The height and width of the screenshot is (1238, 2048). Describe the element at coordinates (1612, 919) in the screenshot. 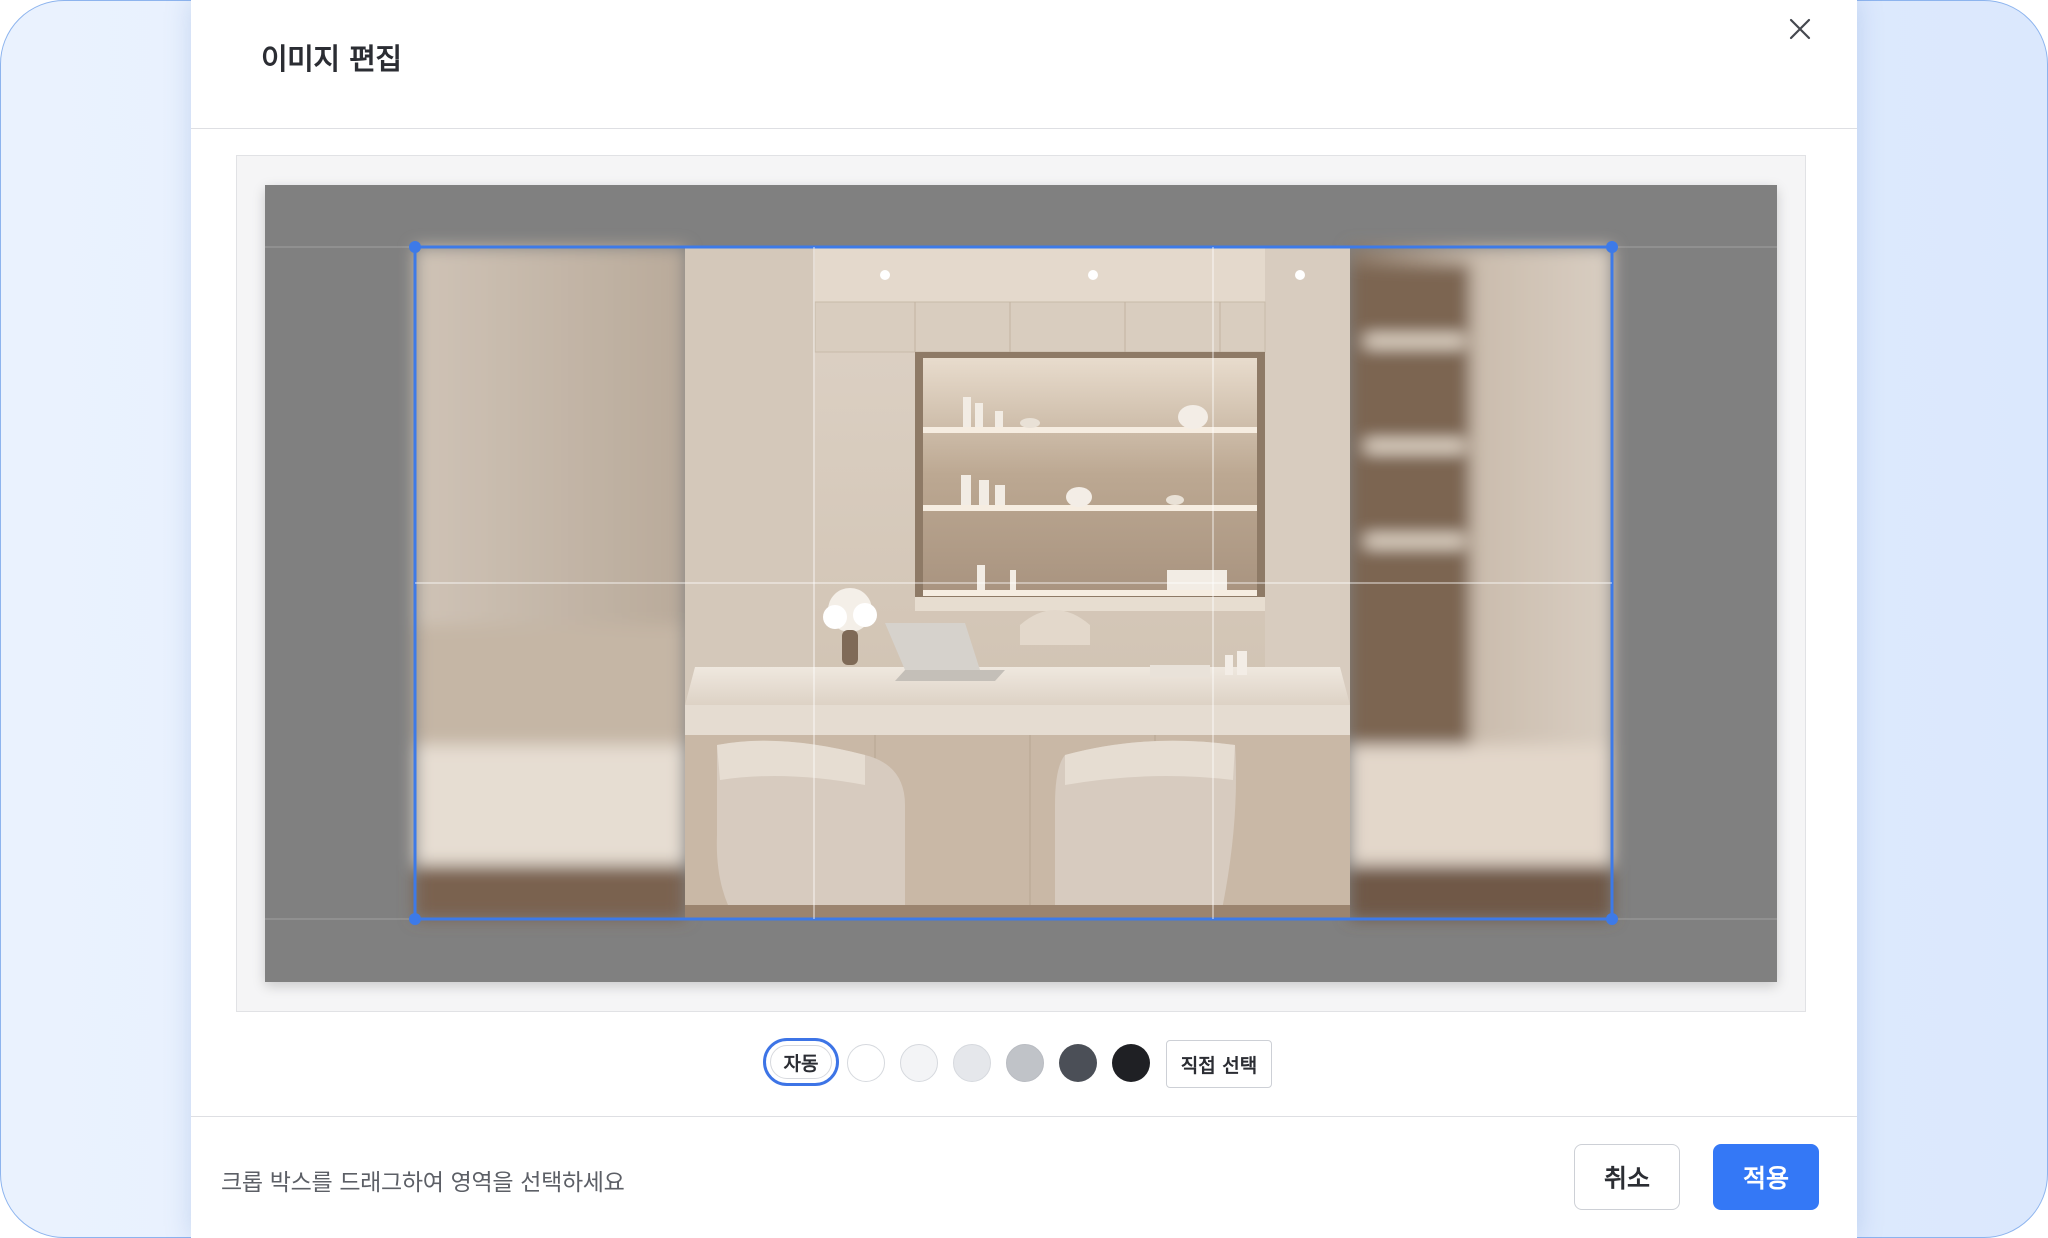

I see `crop-handle-bottom-right` at that location.